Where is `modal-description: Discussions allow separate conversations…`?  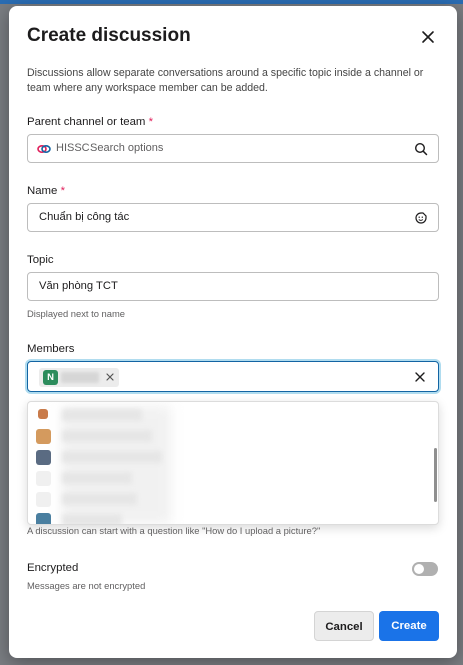
modal-description: Discussions allow separate conversations… is located at coordinates (225, 80).